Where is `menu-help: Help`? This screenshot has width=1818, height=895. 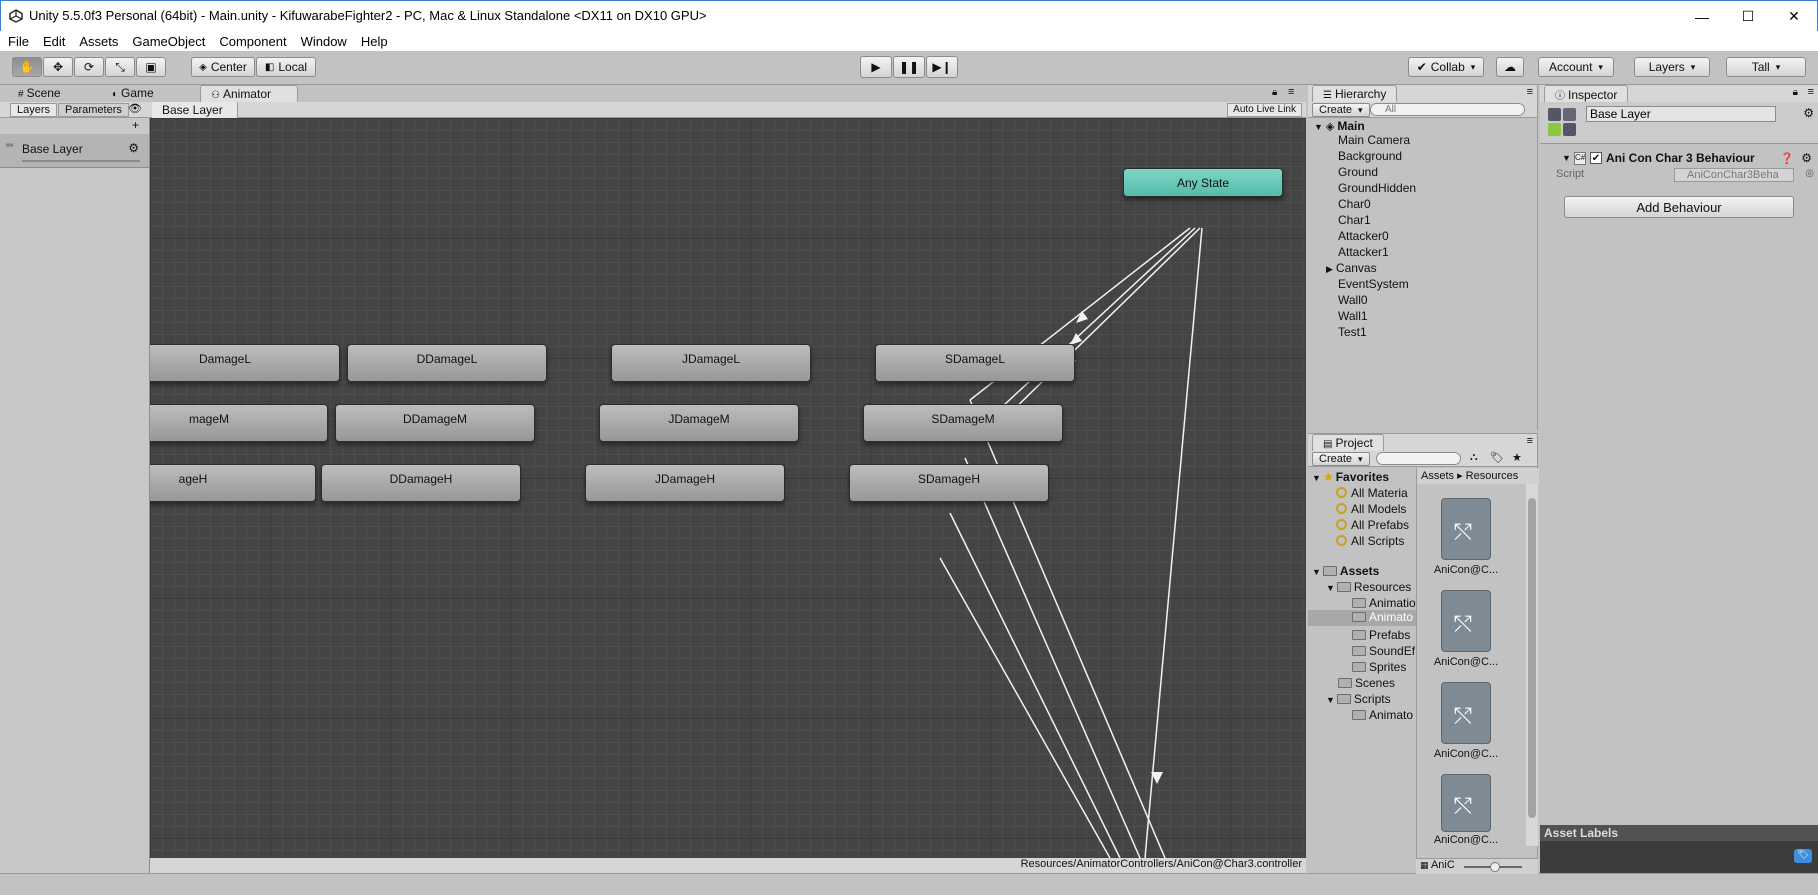
menu-help: Help is located at coordinates (374, 41).